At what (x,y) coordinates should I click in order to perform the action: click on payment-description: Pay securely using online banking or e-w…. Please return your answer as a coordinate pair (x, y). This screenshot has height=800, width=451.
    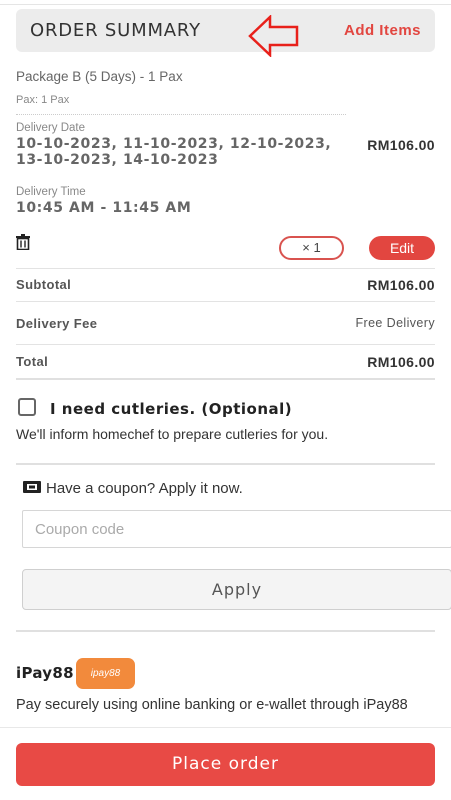
    Looking at the image, I should click on (212, 705).